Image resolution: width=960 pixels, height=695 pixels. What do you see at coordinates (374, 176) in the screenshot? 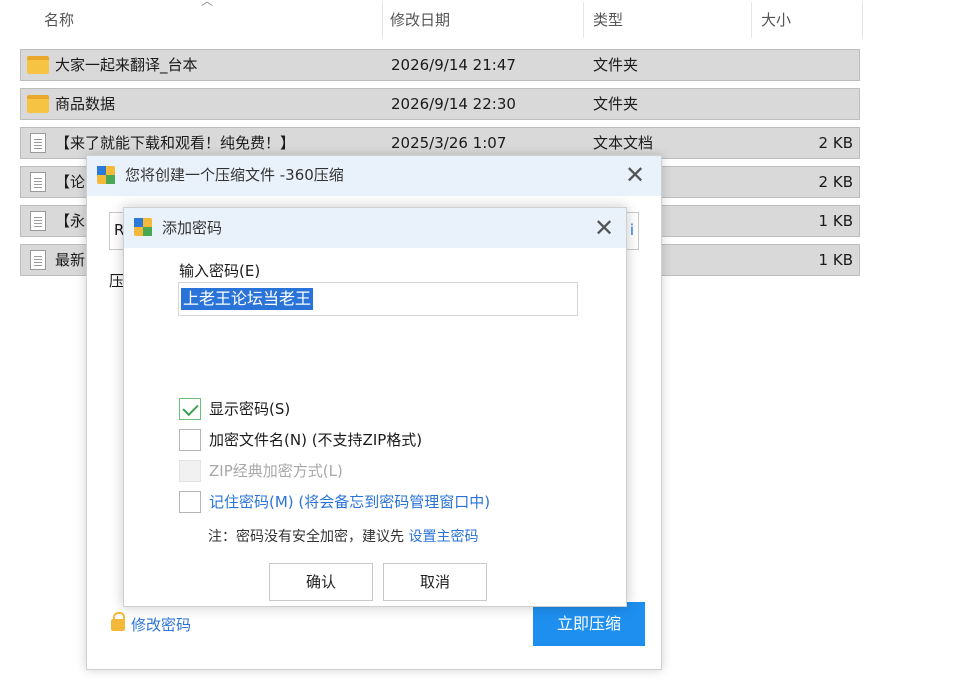
I see `compress-dialog-titlebar: 您将创建一个压缩文件 -360压缩 ✕` at bounding box center [374, 176].